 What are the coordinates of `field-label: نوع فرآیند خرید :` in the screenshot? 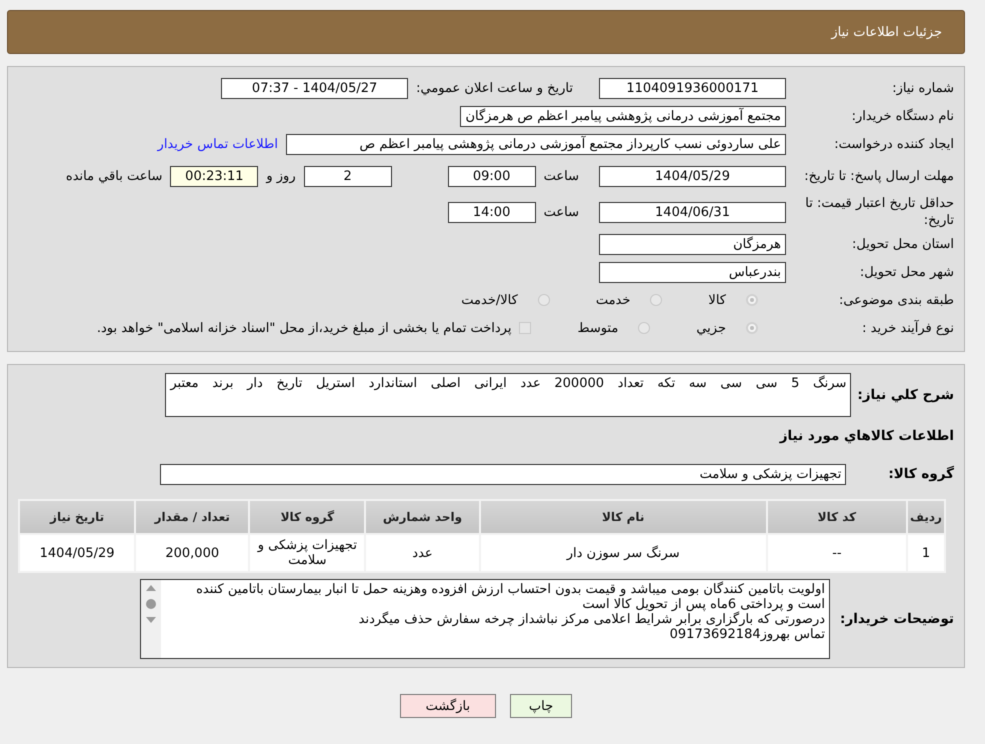 It's located at (907, 328).